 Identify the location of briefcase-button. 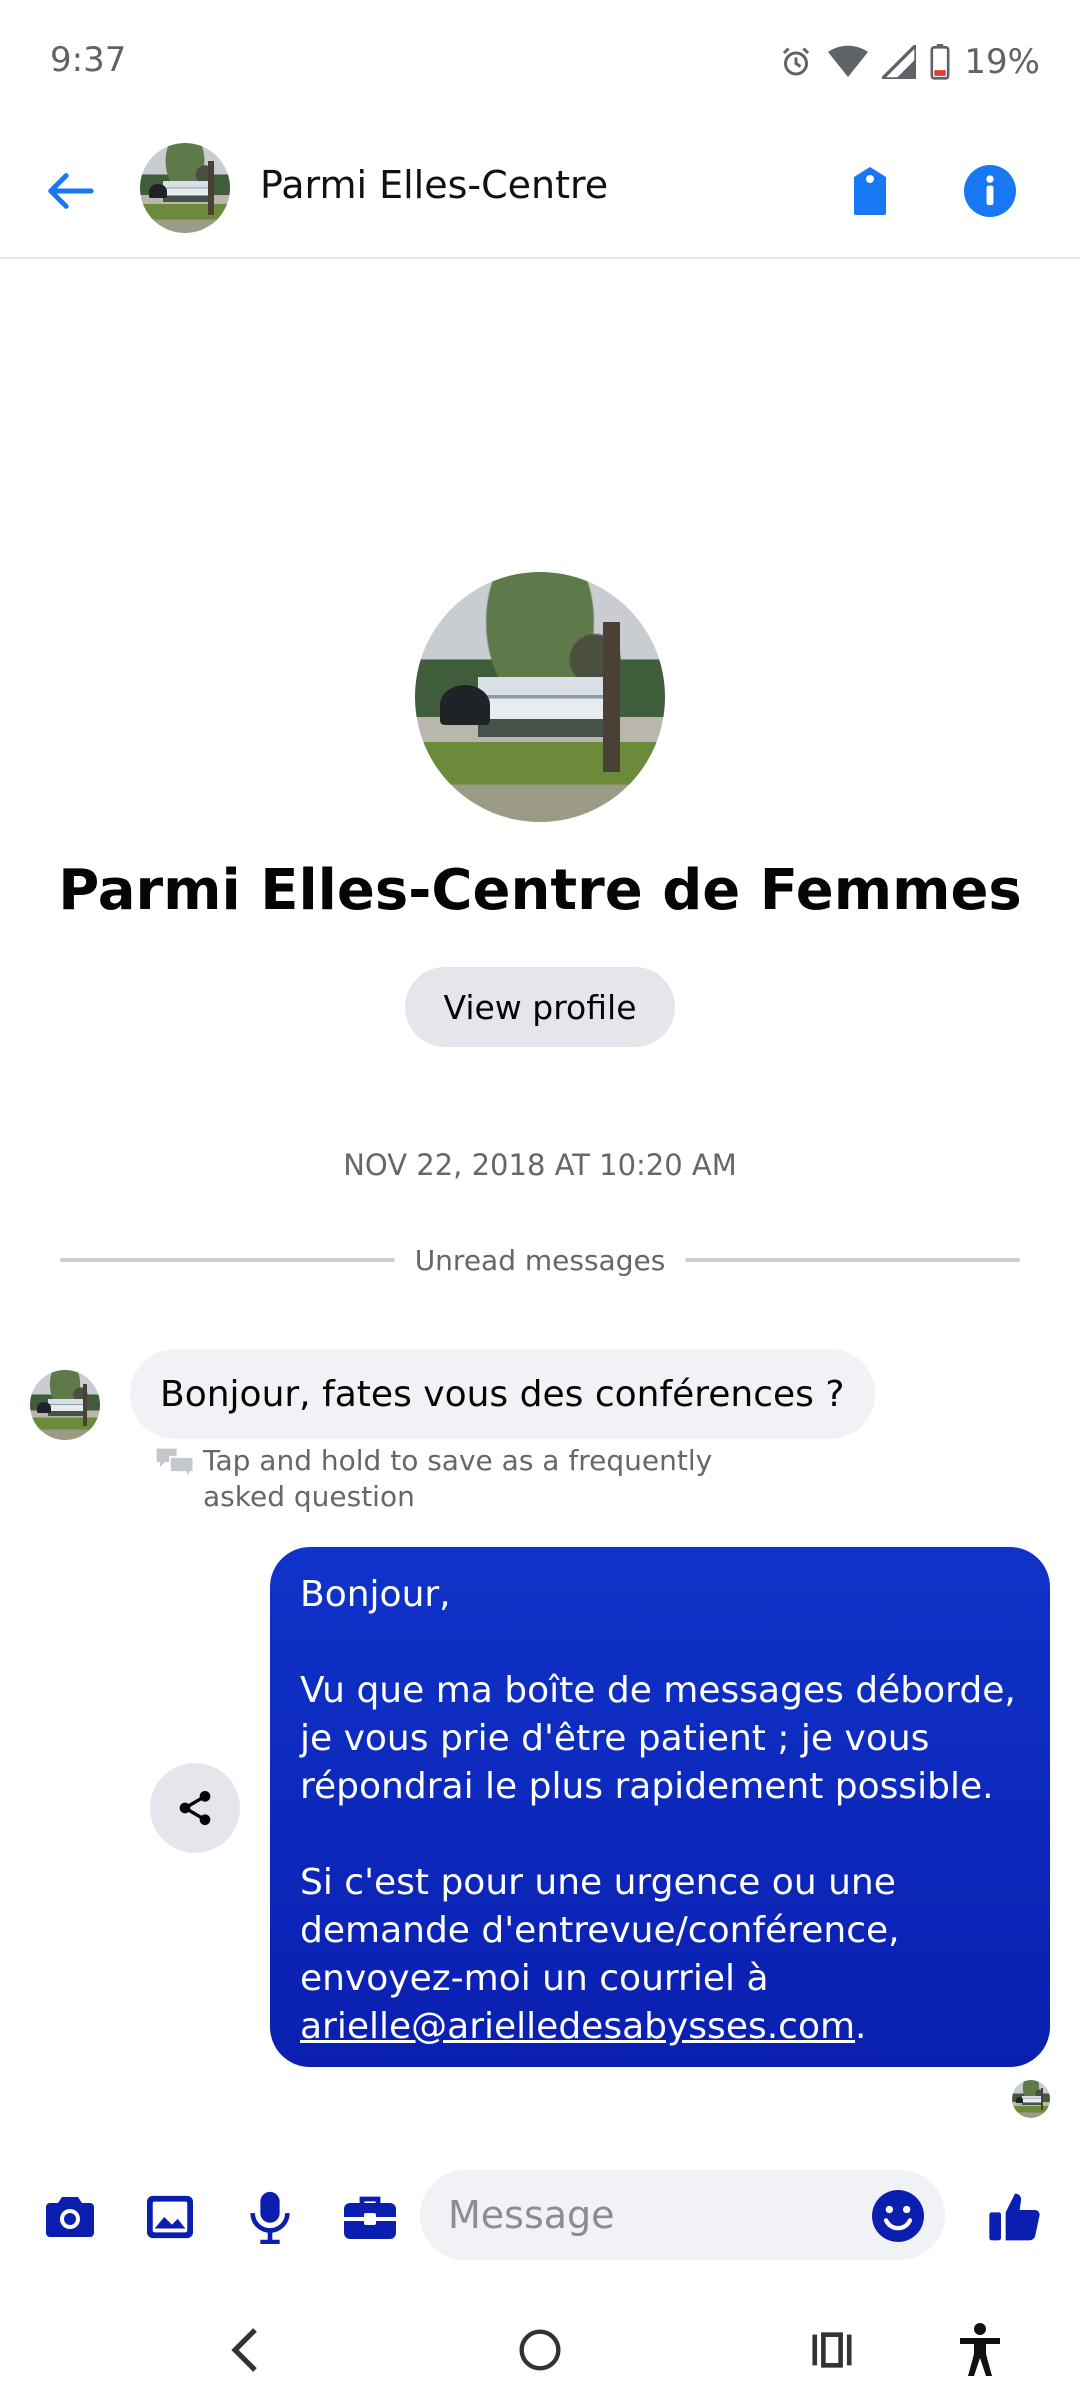
(370, 2217).